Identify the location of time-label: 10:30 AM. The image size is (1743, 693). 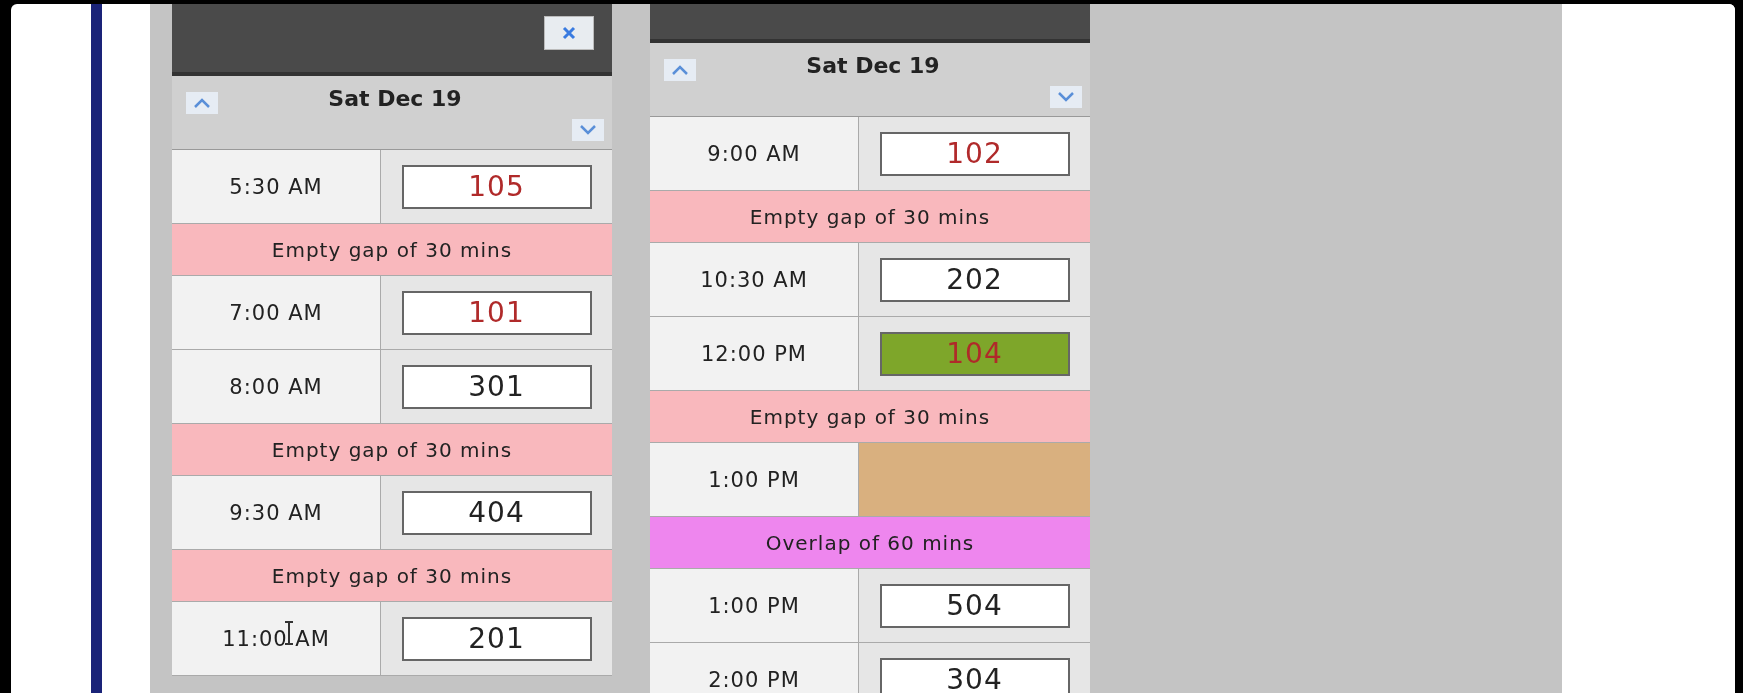
(754, 279).